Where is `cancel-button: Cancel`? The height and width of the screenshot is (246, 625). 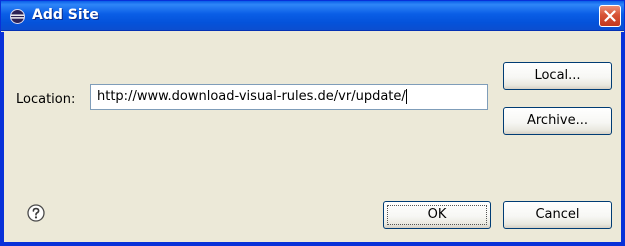
cancel-button: Cancel is located at coordinates (557, 215).